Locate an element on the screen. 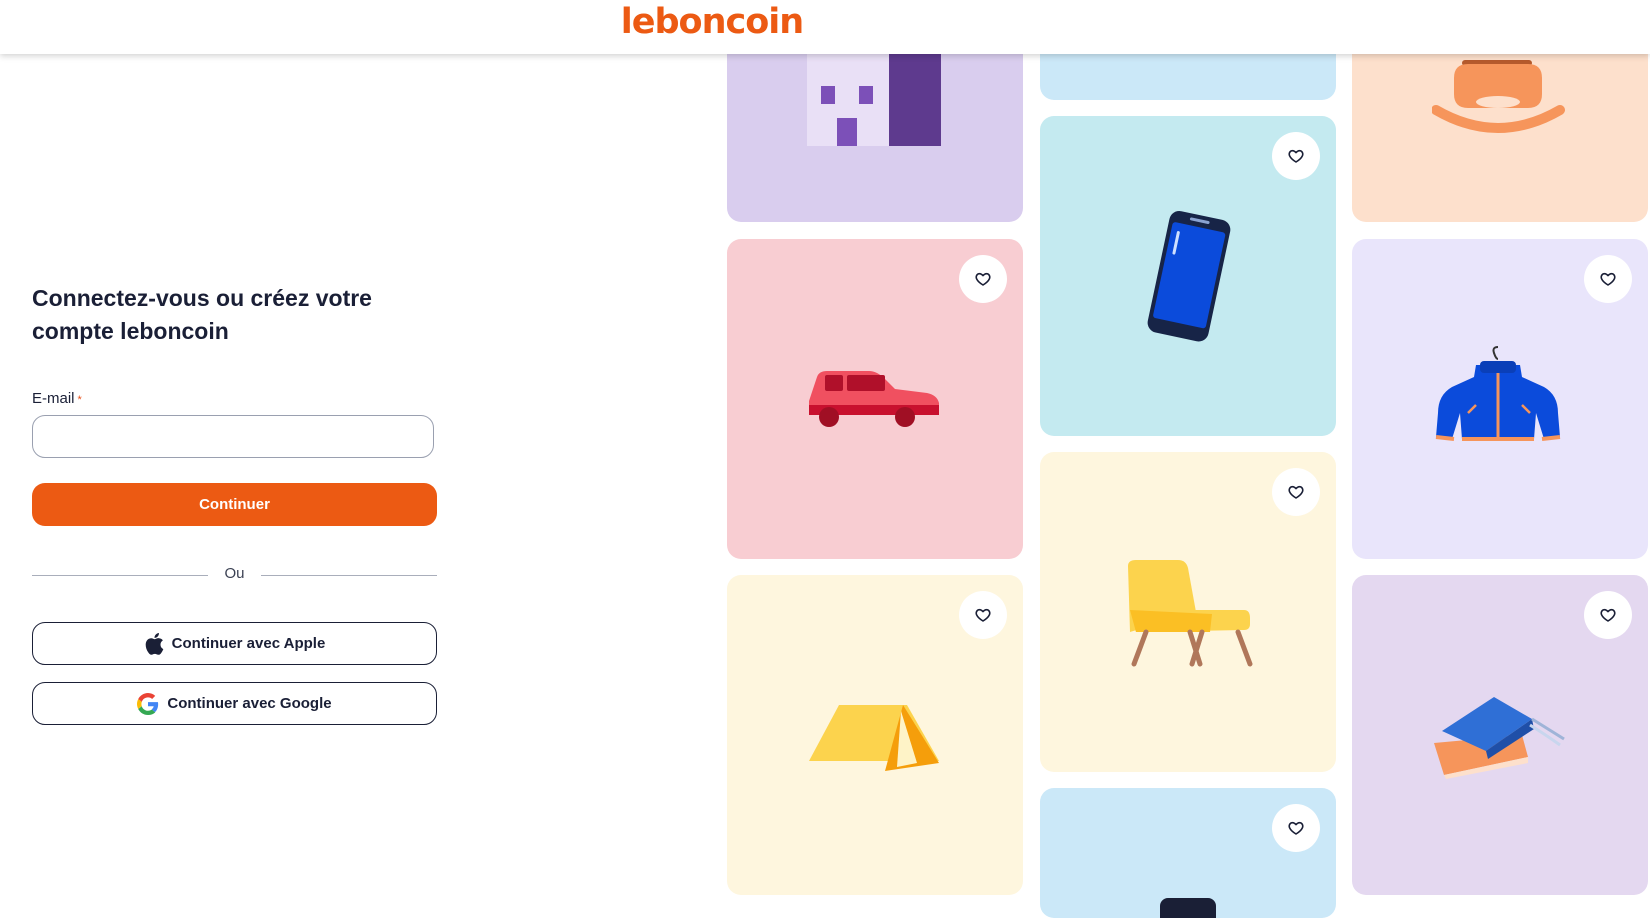 Image resolution: width=1650 pixels, height=918 pixels. continue-button: Continuer is located at coordinates (234, 504).